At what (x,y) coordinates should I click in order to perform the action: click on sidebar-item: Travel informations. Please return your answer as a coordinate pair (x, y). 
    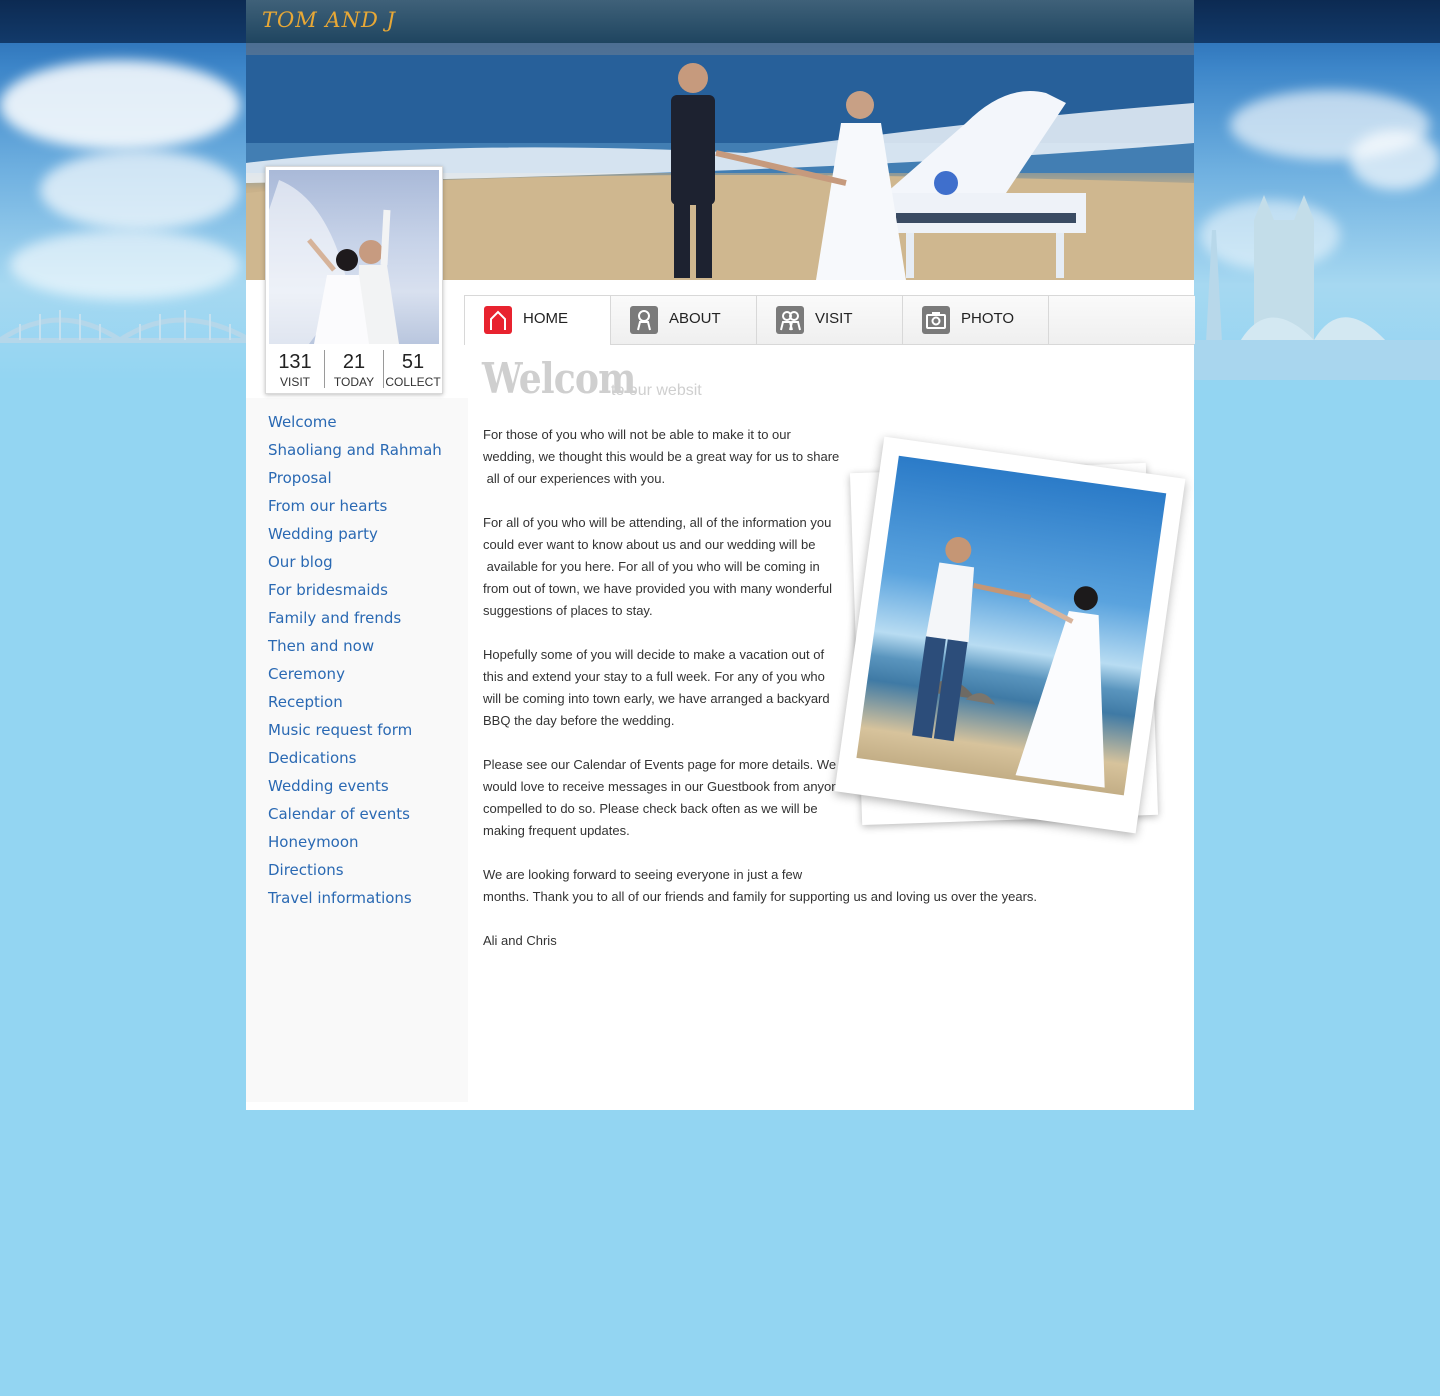
    Looking at the image, I should click on (355, 898).